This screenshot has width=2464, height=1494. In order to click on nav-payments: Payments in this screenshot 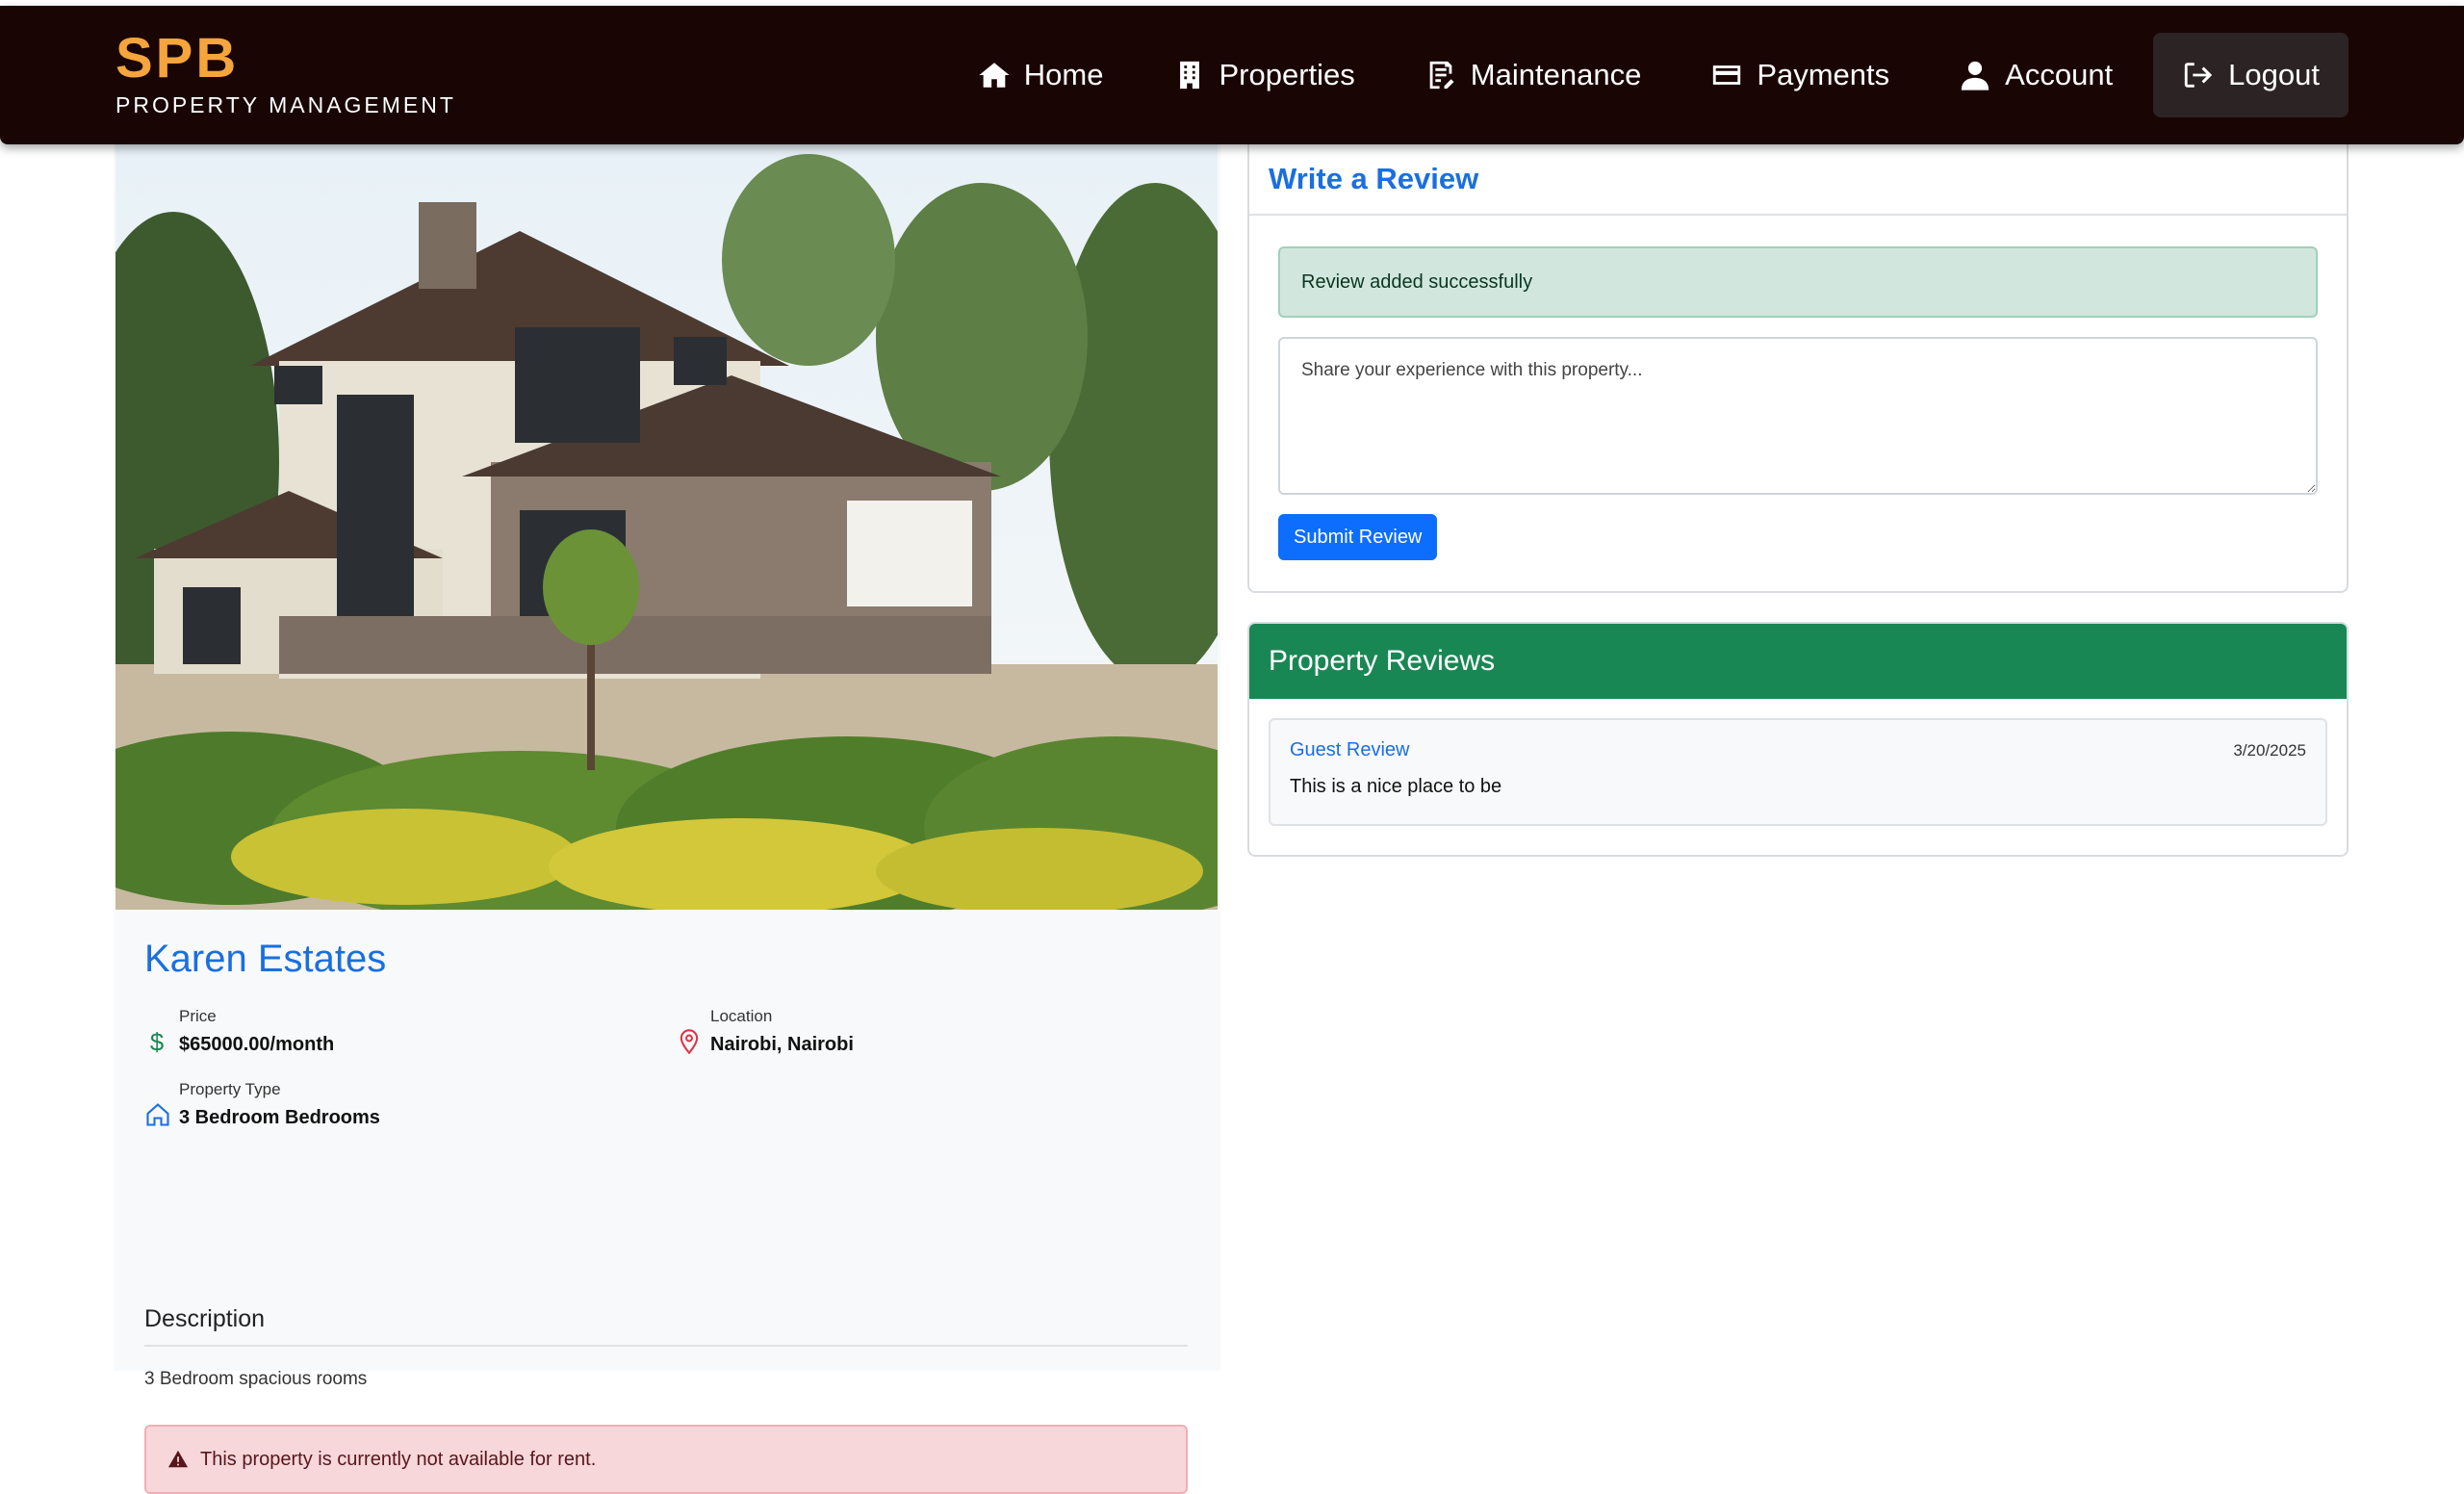, I will do `click(1799, 75)`.